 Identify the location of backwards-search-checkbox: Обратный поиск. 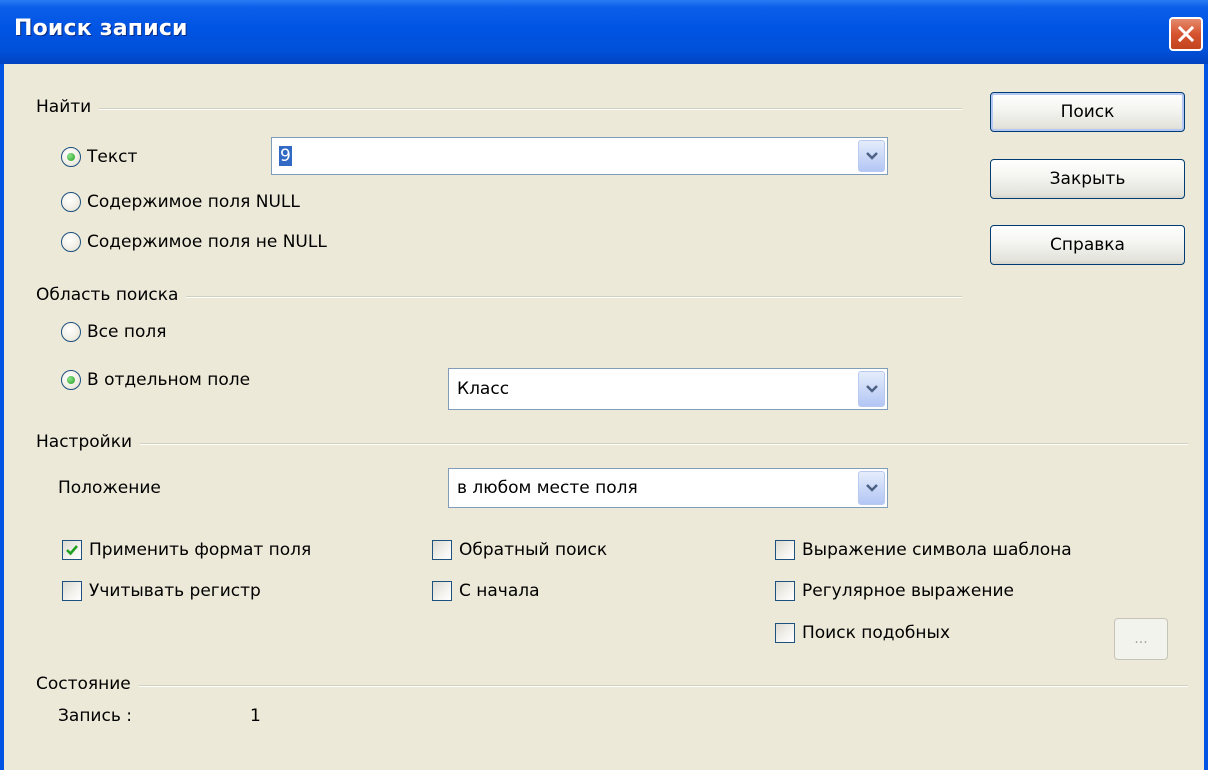
(519, 550).